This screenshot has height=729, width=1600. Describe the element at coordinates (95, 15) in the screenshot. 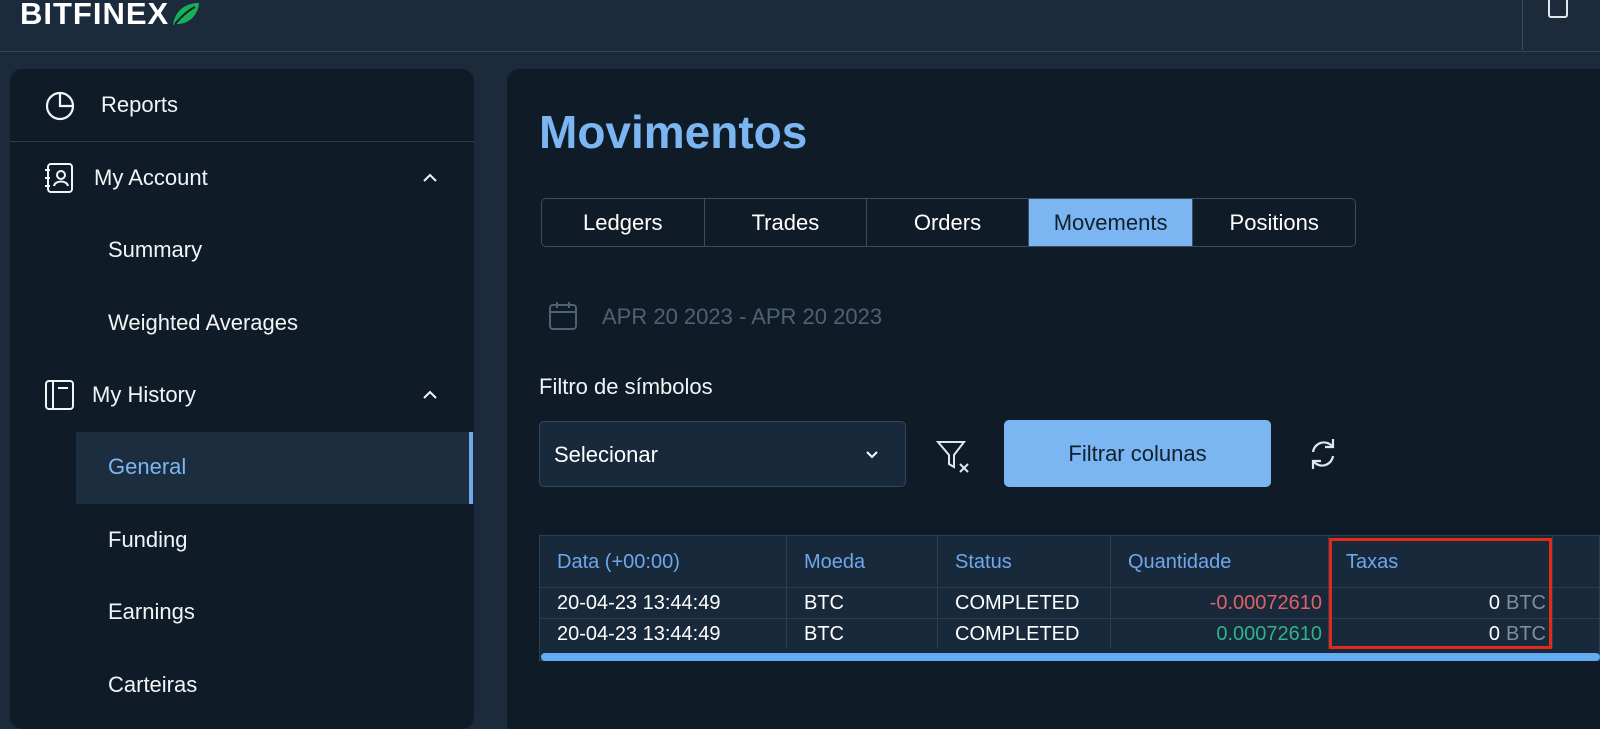

I see `logo-text: BITFINEX` at that location.